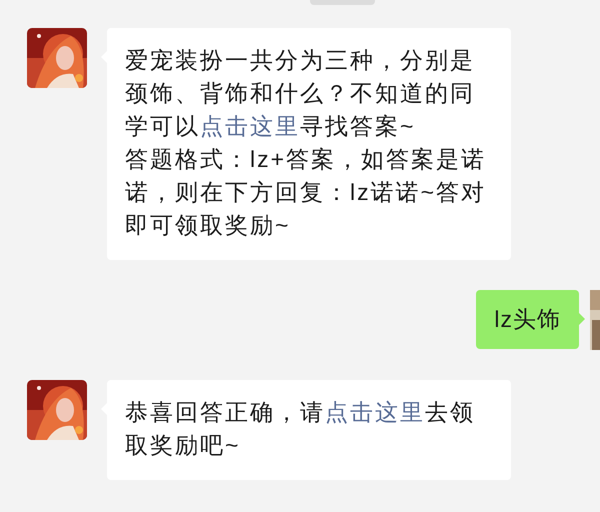  I want to click on message-text: 爱宠装扮一共分为三种，分别是颈饰、背饰和什么？不知道的同学可以点击这里寻找答案~, so click(300, 93).